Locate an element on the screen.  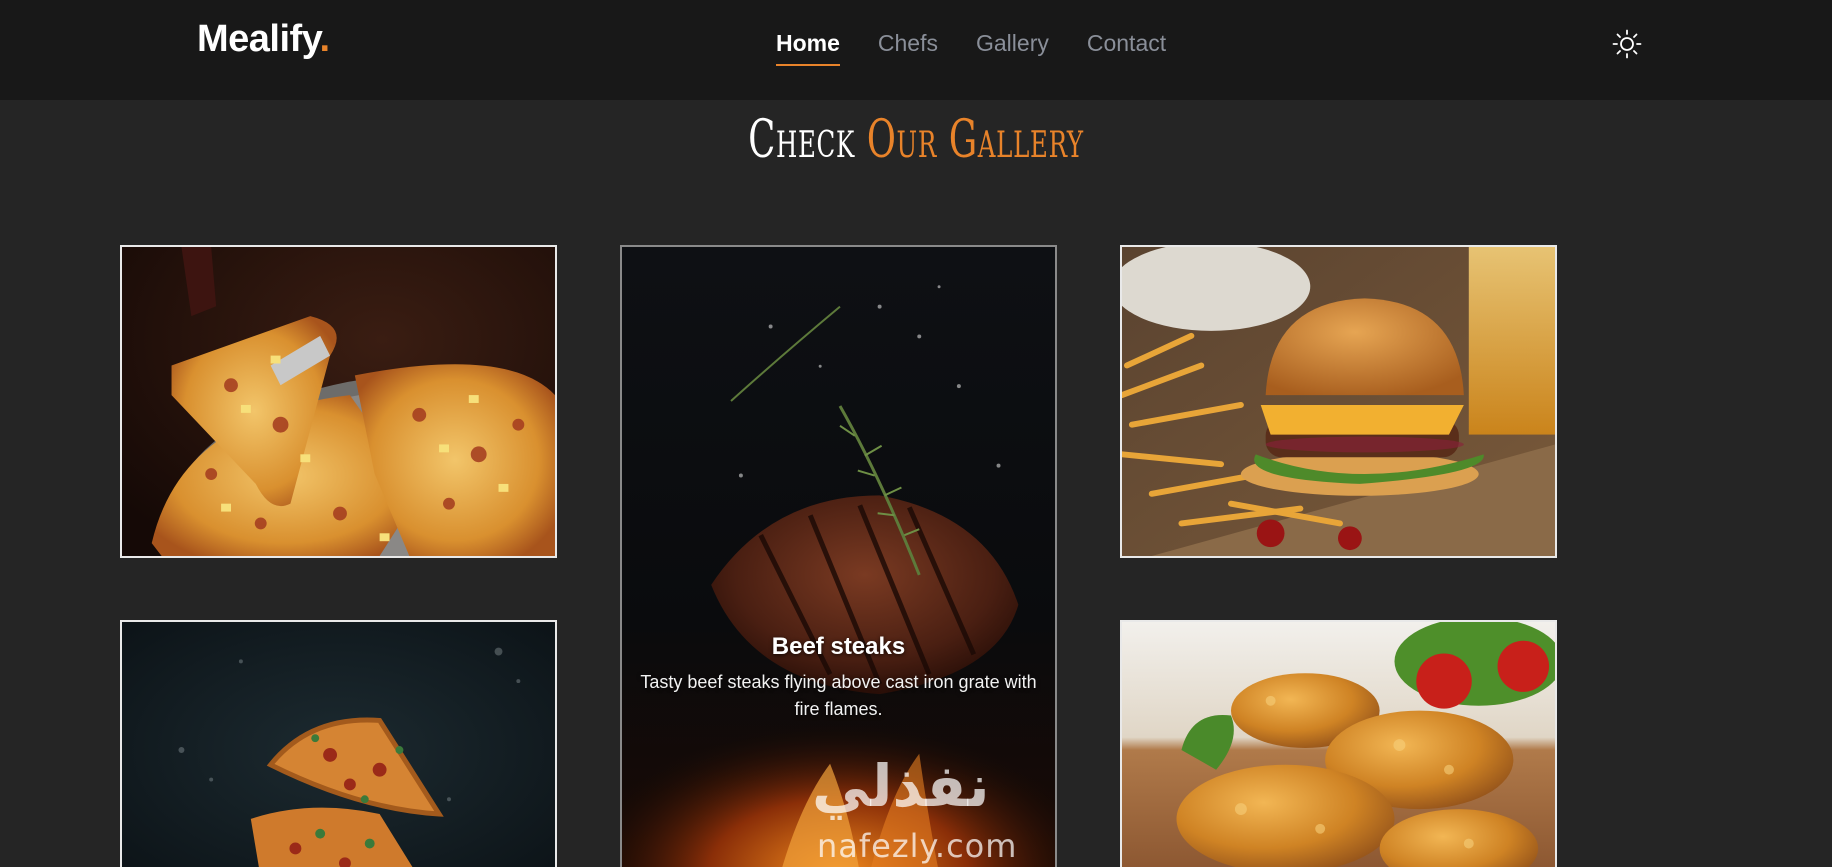
gallery-item-burger is located at coordinates (1338, 401).